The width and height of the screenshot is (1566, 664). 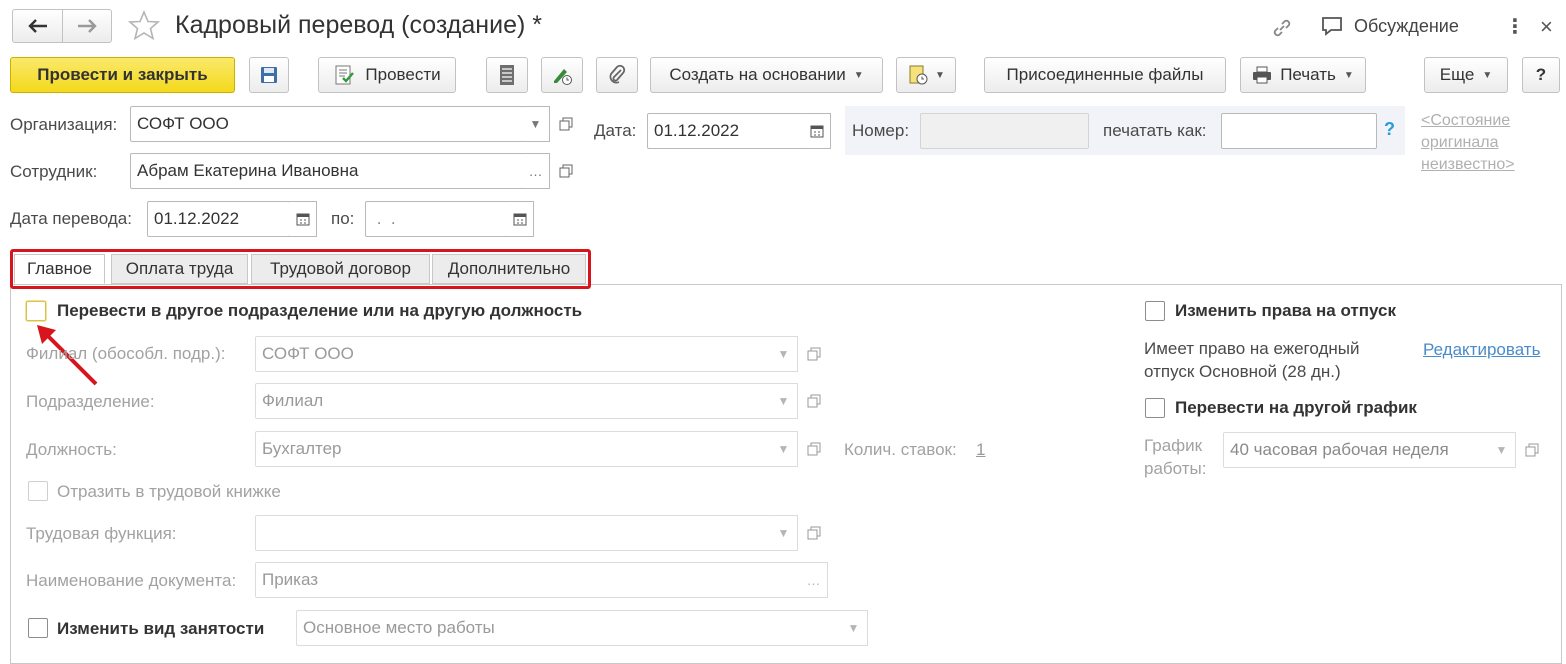 I want to click on help-question-icon: ?, so click(x=1389, y=129).